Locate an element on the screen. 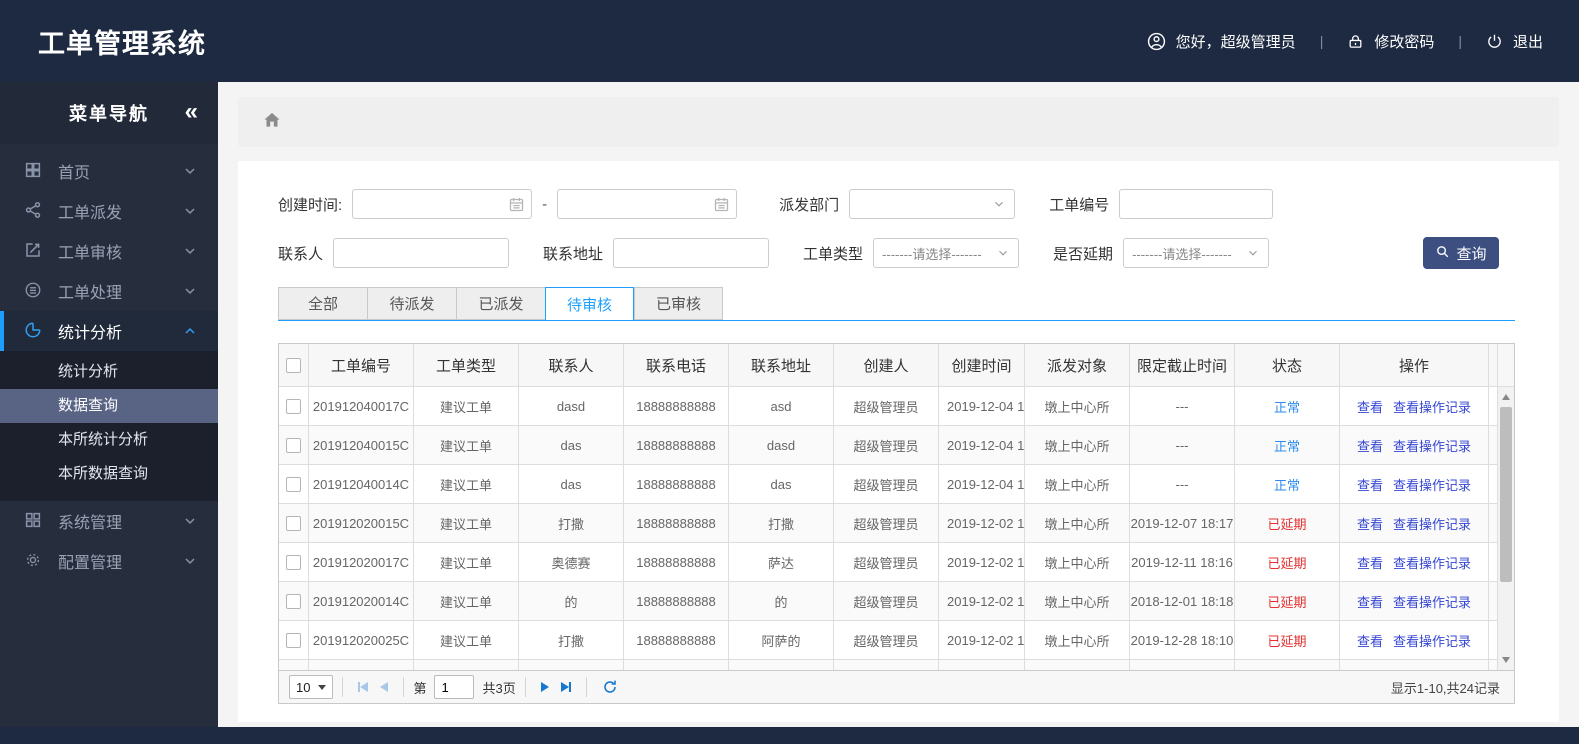 This screenshot has width=1579, height=744. vertical-scrollbar is located at coordinates (1505, 507).